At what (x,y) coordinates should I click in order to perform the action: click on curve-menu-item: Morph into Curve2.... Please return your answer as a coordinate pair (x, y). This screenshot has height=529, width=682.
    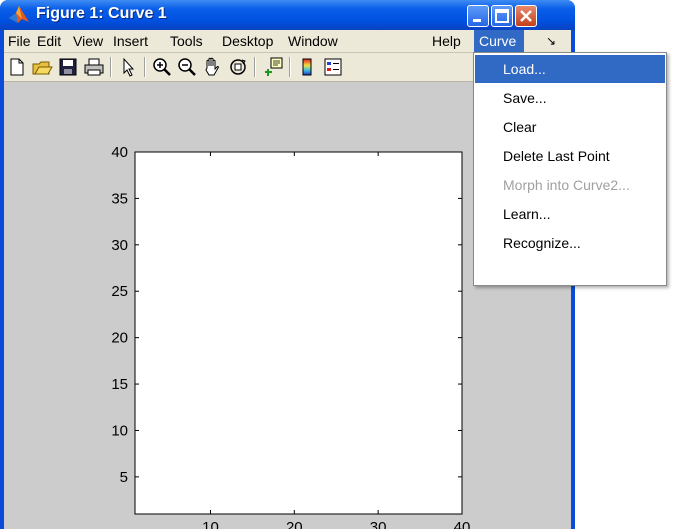
    Looking at the image, I should click on (570, 185).